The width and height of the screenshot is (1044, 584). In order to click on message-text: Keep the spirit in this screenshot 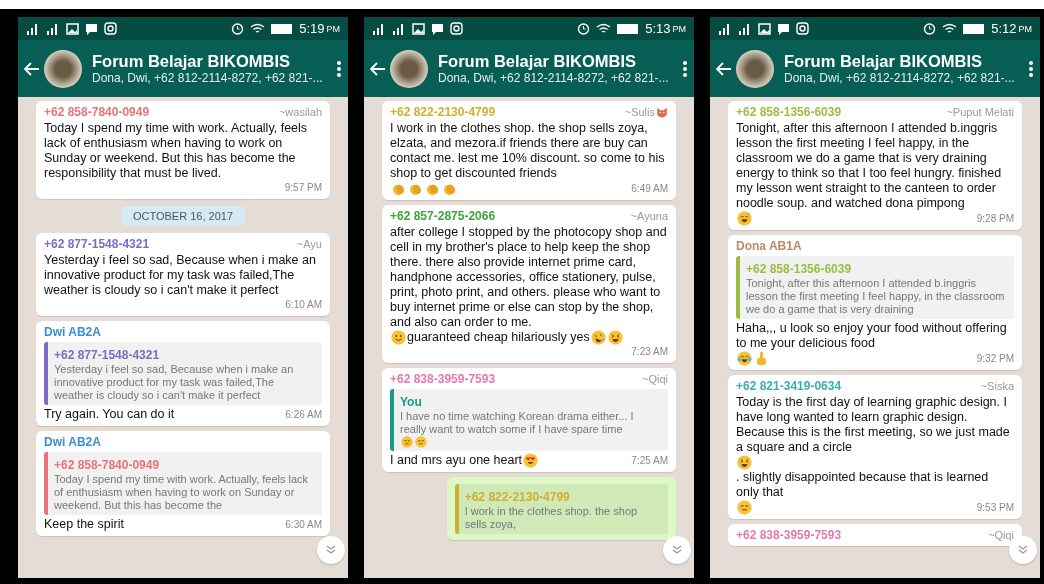, I will do `click(84, 524)`.